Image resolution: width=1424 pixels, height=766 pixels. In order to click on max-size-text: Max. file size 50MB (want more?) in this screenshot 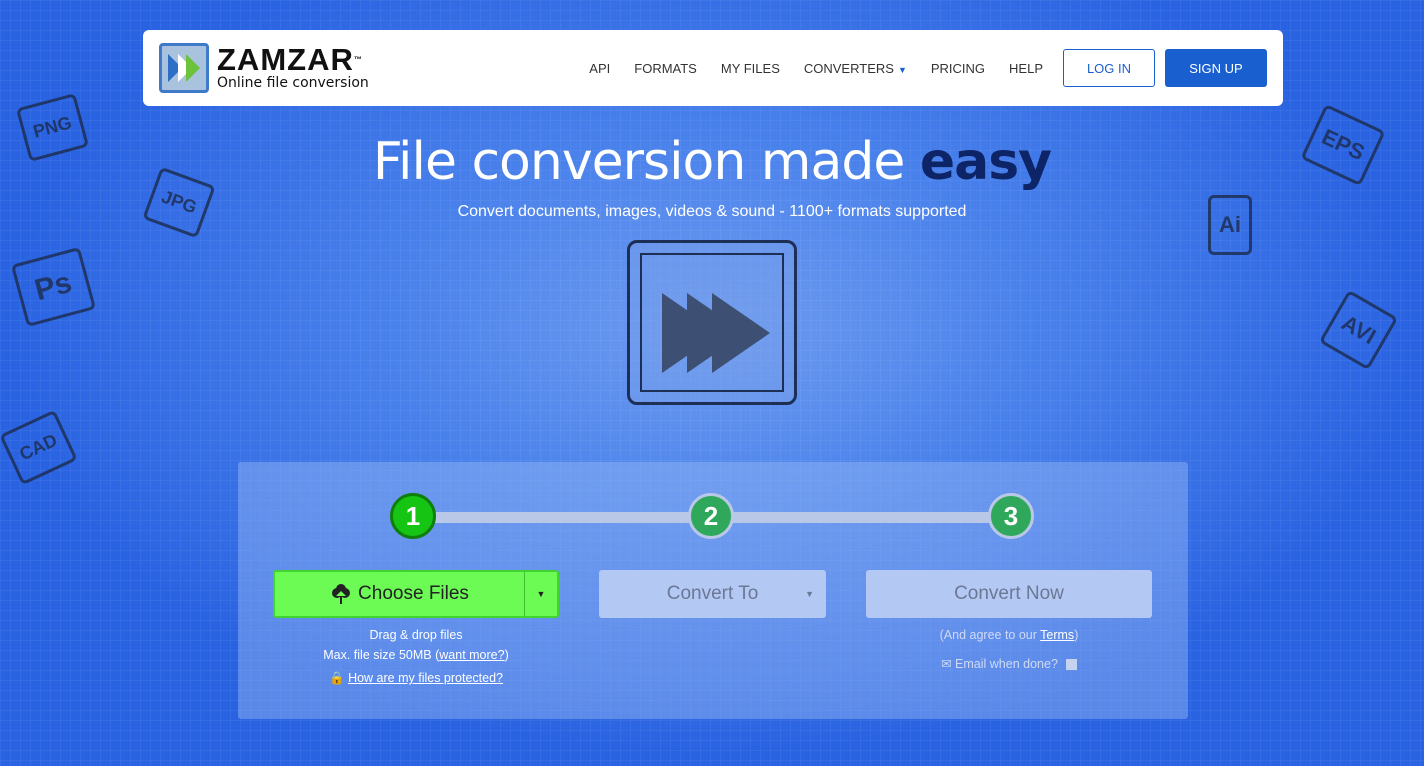, I will do `click(416, 655)`.